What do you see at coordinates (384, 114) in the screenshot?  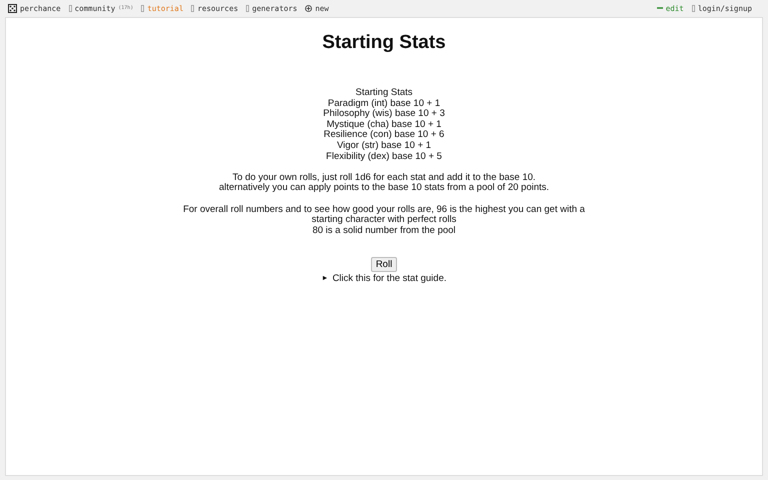 I see `stat-line: Philosophy (wis) base 10 + 3` at bounding box center [384, 114].